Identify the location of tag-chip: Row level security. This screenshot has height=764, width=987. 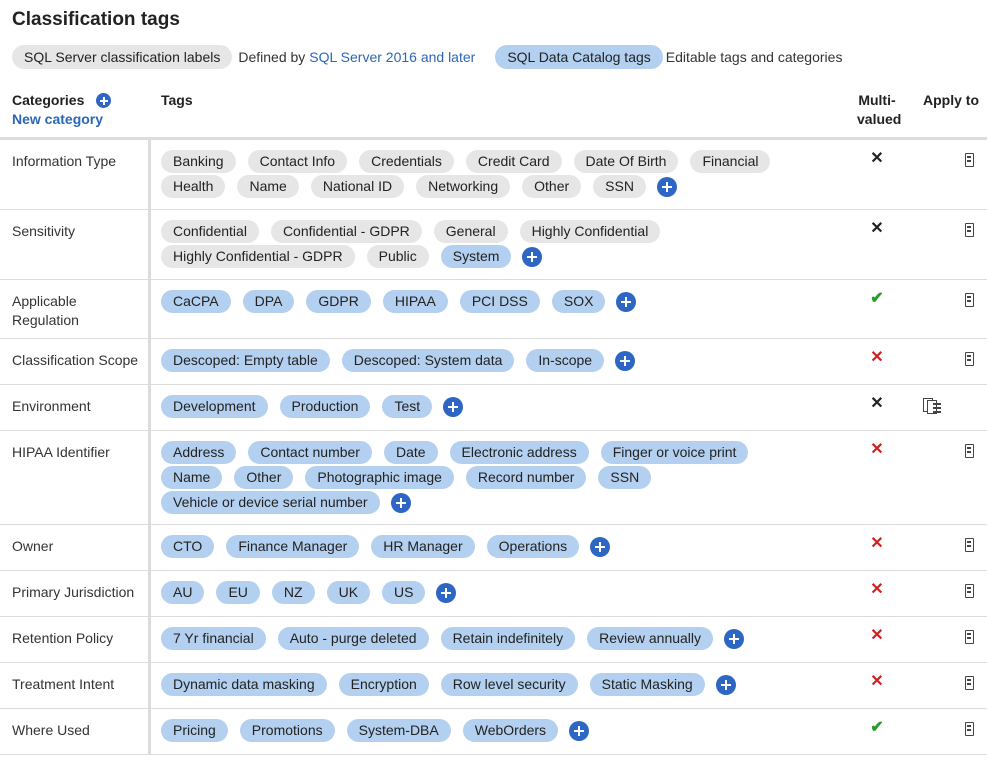
(509, 684).